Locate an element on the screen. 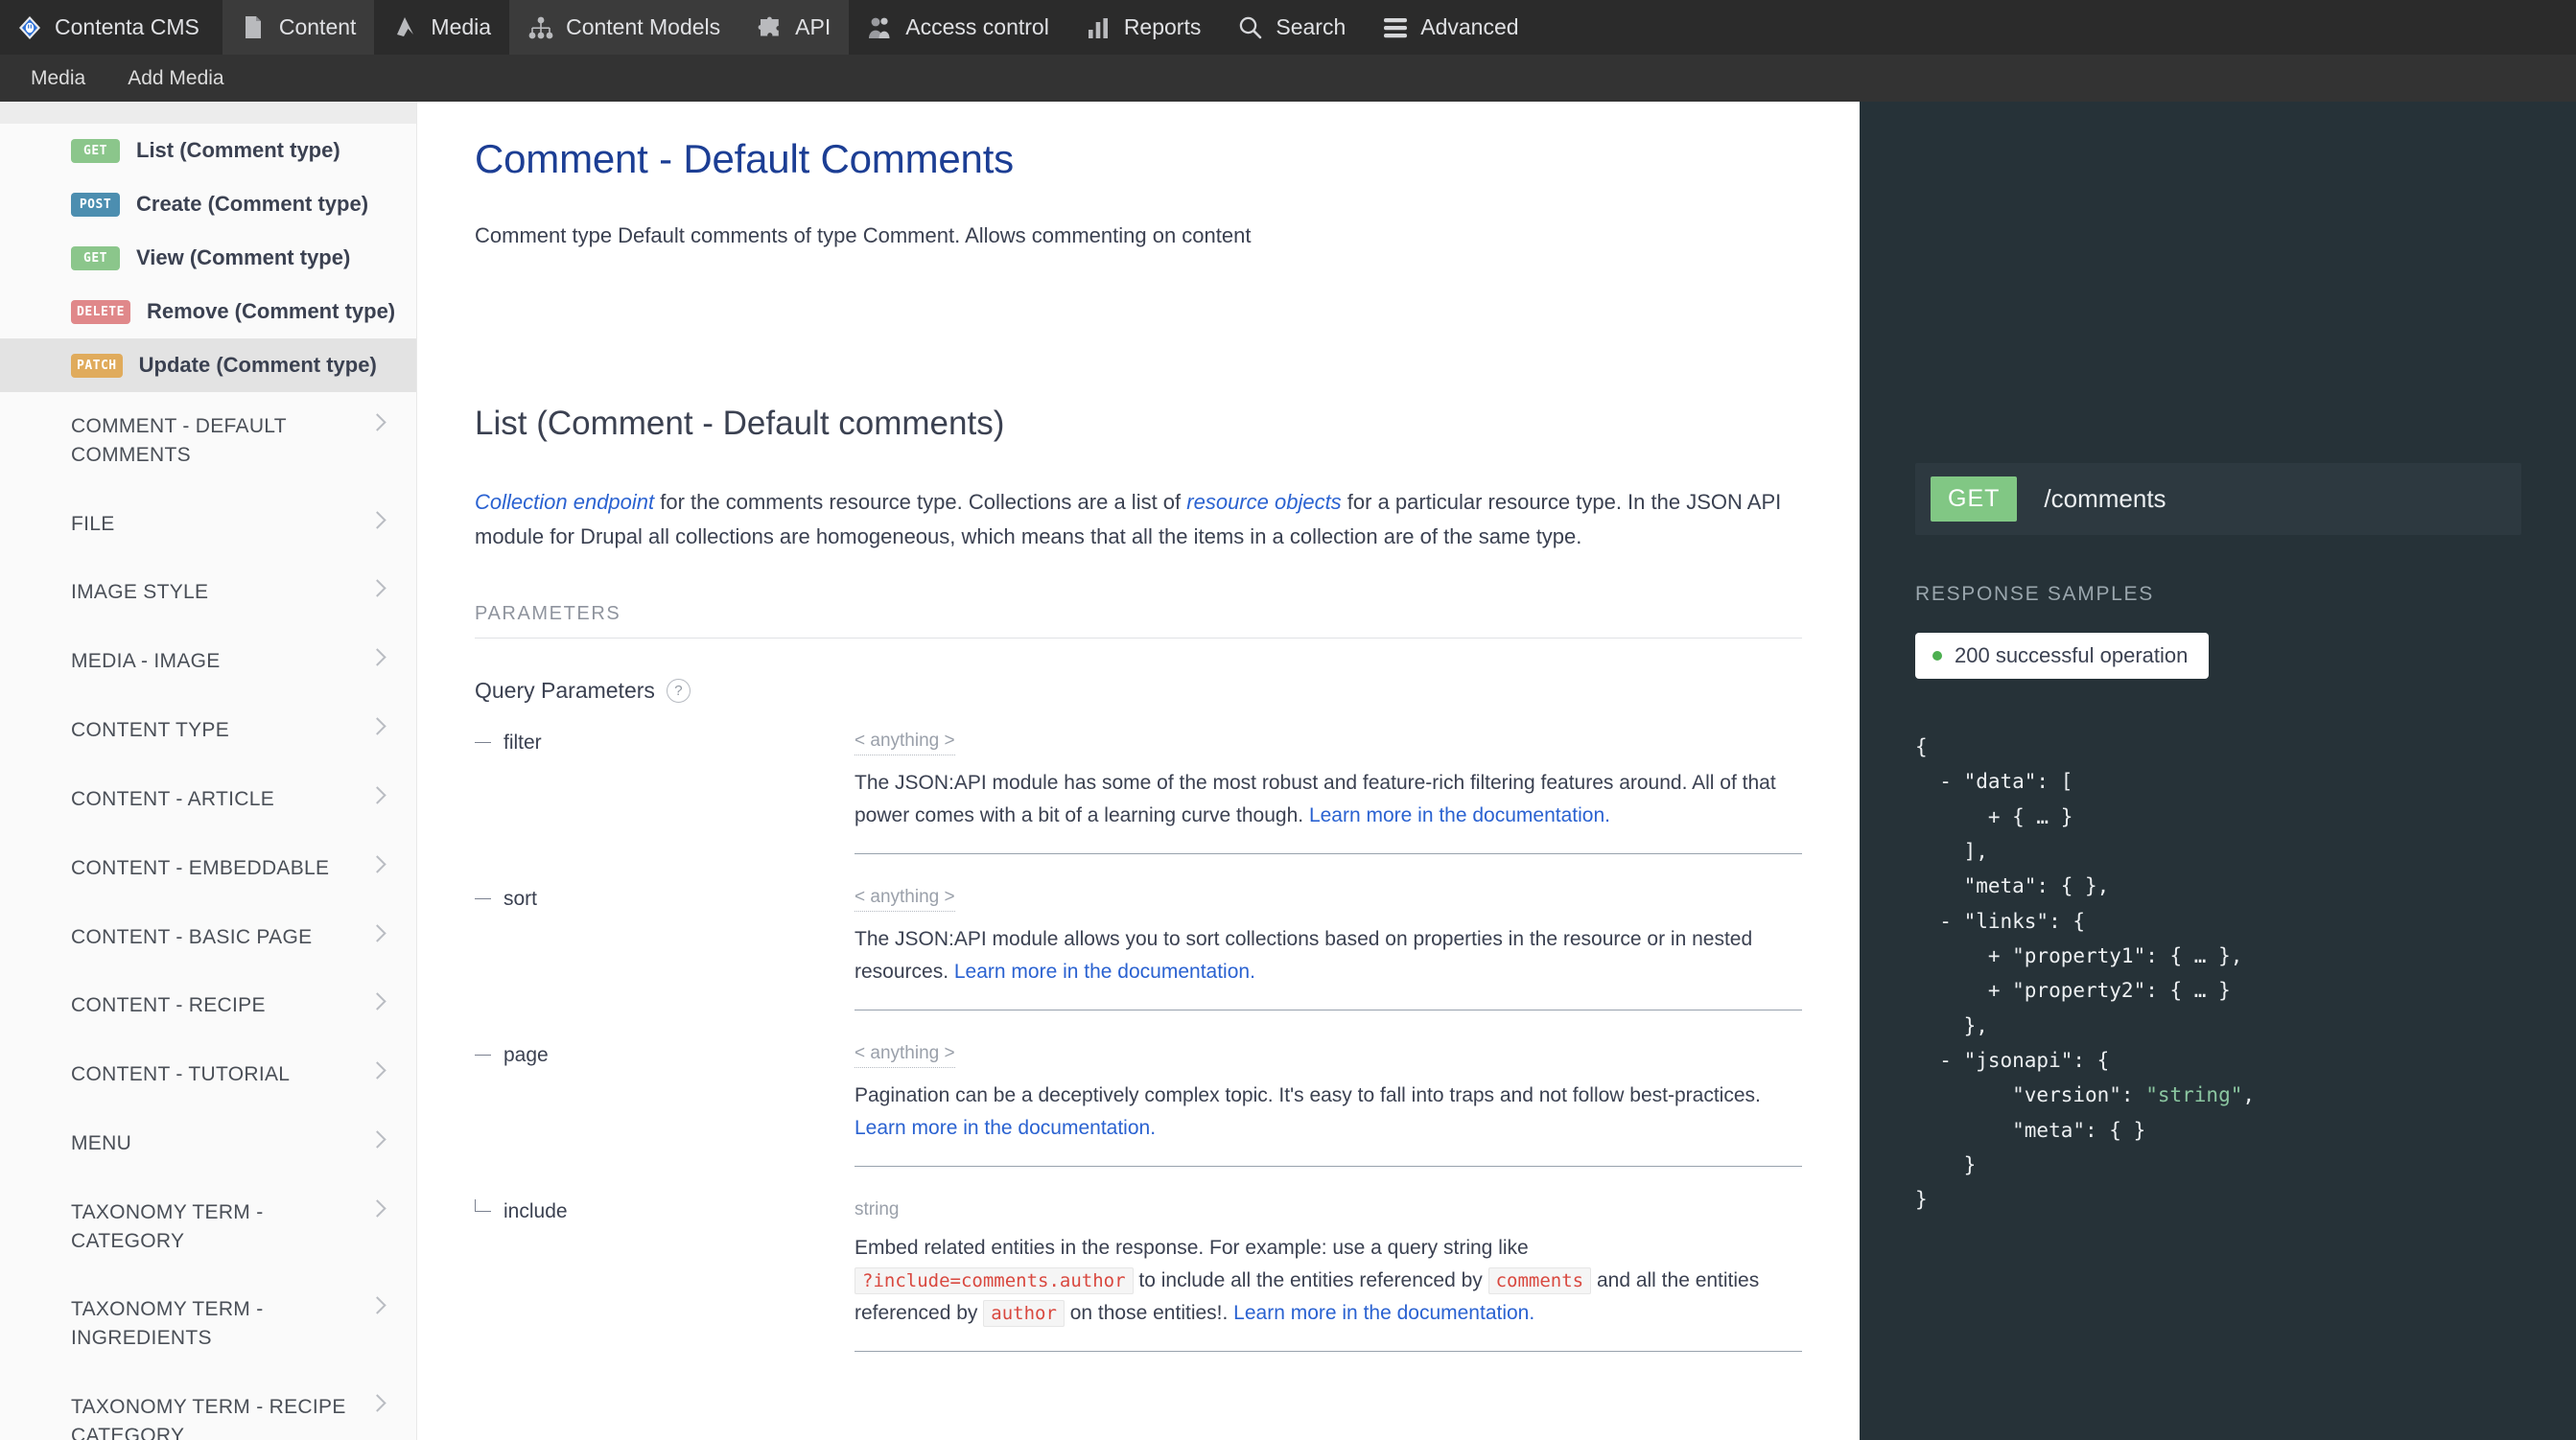  search-icon is located at coordinates (1250, 27).